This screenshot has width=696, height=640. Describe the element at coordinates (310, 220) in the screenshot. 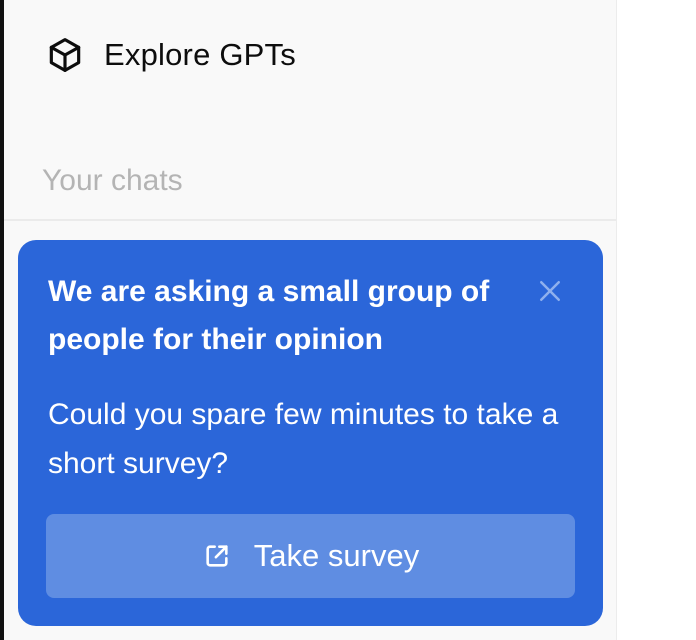

I see `sidebar-divider` at that location.